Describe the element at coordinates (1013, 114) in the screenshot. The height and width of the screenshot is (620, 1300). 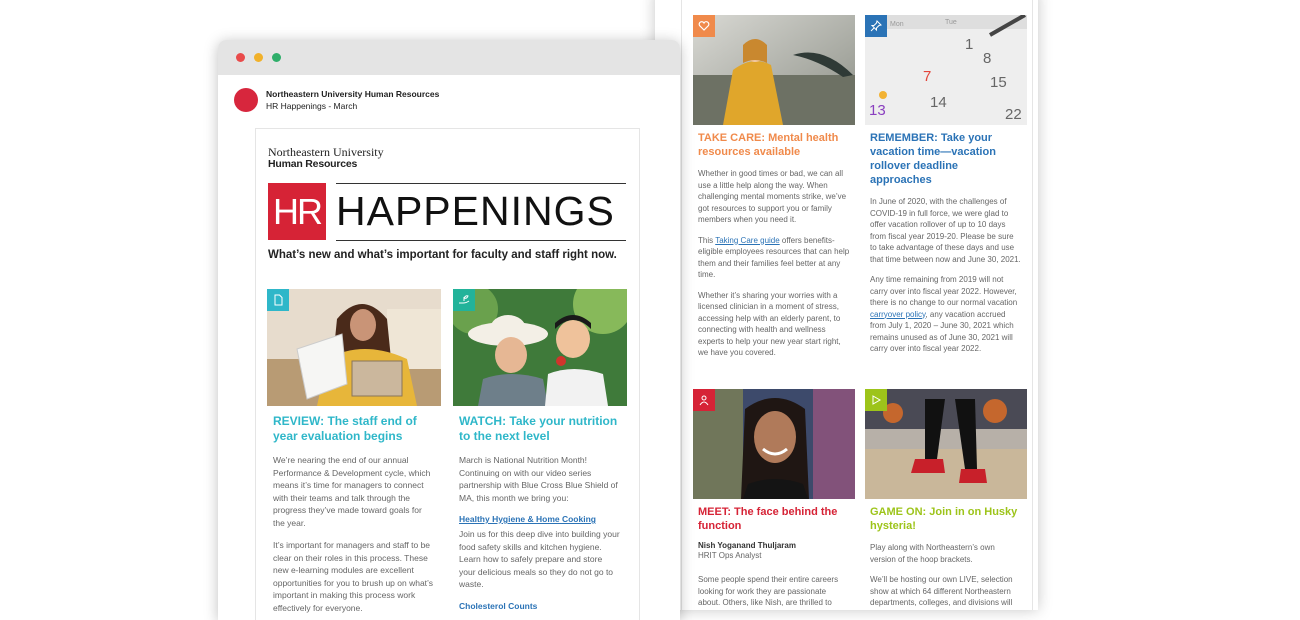
I see `calendar-number: 22` at that location.